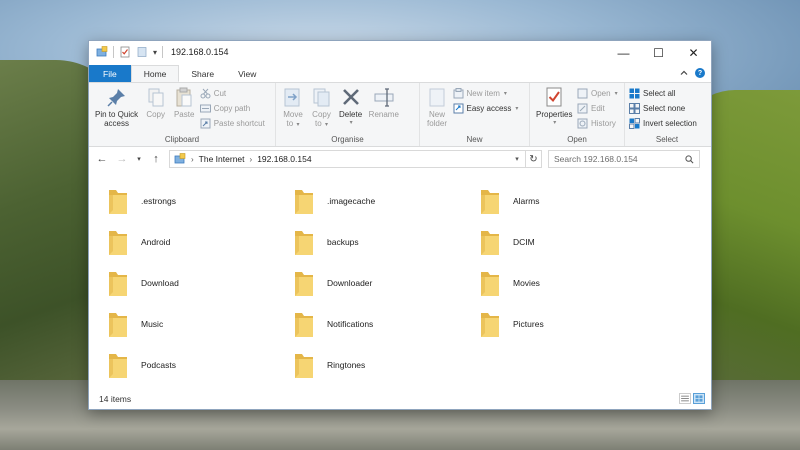  What do you see at coordinates (437, 107) in the screenshot?
I see `new-folder-button: New folder` at bounding box center [437, 107].